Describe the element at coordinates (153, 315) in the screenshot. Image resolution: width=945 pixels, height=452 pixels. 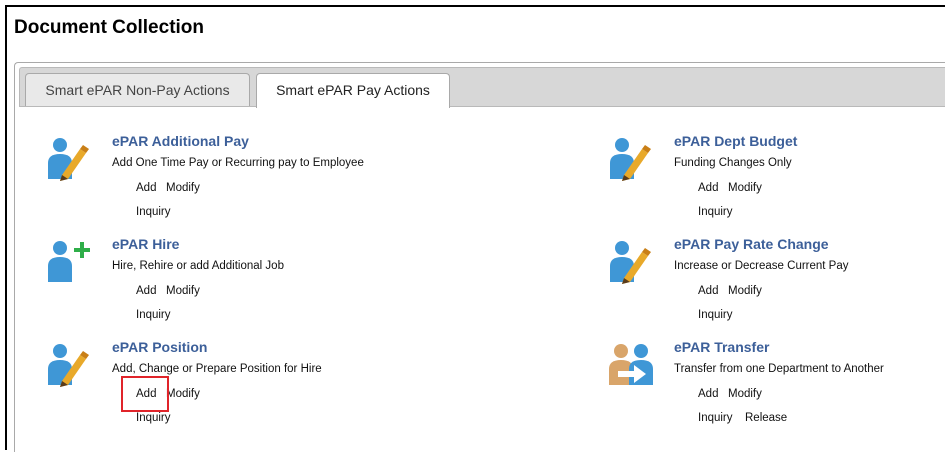
I see `hire-inquiry-link: Inquiry` at that location.